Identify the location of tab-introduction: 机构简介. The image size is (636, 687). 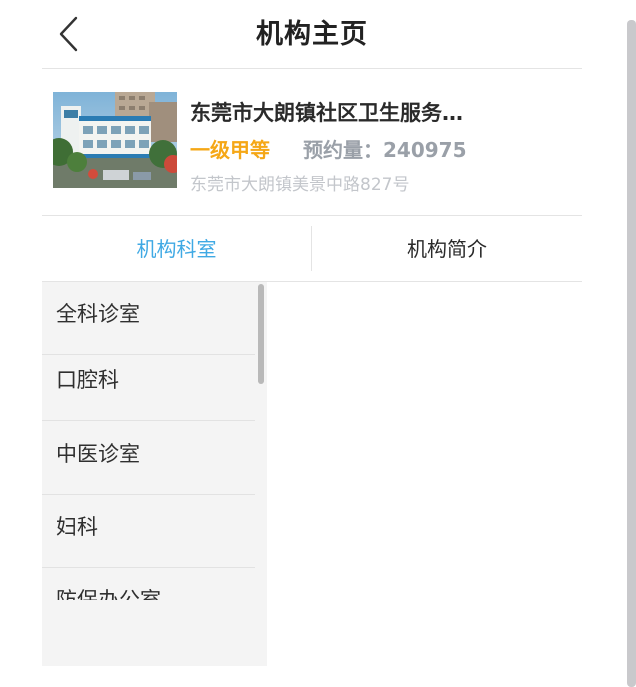
(447, 248).